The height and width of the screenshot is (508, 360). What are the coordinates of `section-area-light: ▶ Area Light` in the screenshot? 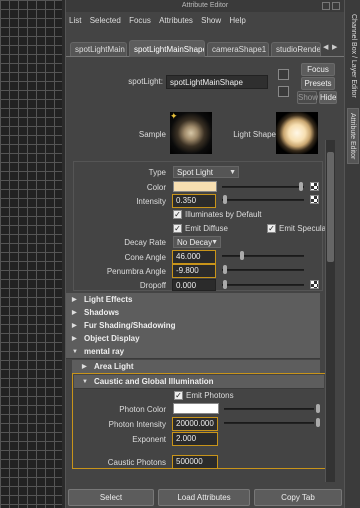 It's located at (196, 367).